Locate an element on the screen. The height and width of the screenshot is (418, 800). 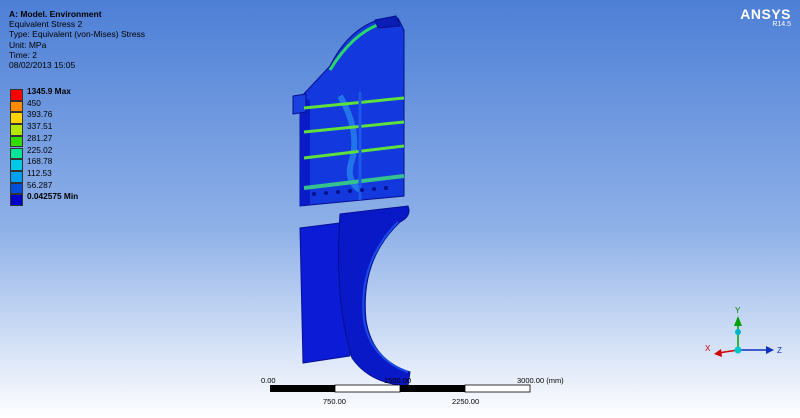
axis-triad: Y Z X is located at coordinates (745, 335).